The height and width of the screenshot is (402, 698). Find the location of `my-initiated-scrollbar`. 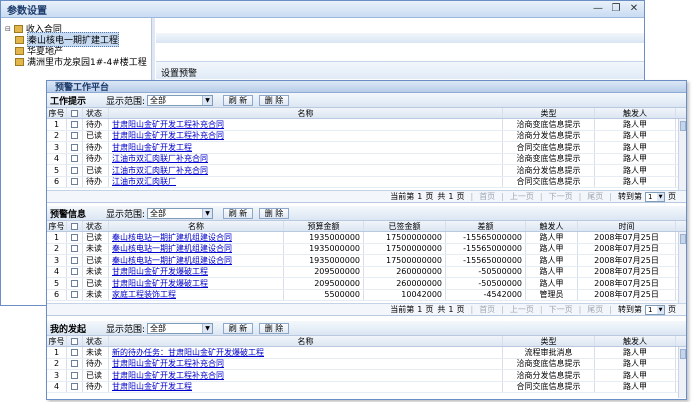

my-initiated-scrollbar is located at coordinates (682, 372).